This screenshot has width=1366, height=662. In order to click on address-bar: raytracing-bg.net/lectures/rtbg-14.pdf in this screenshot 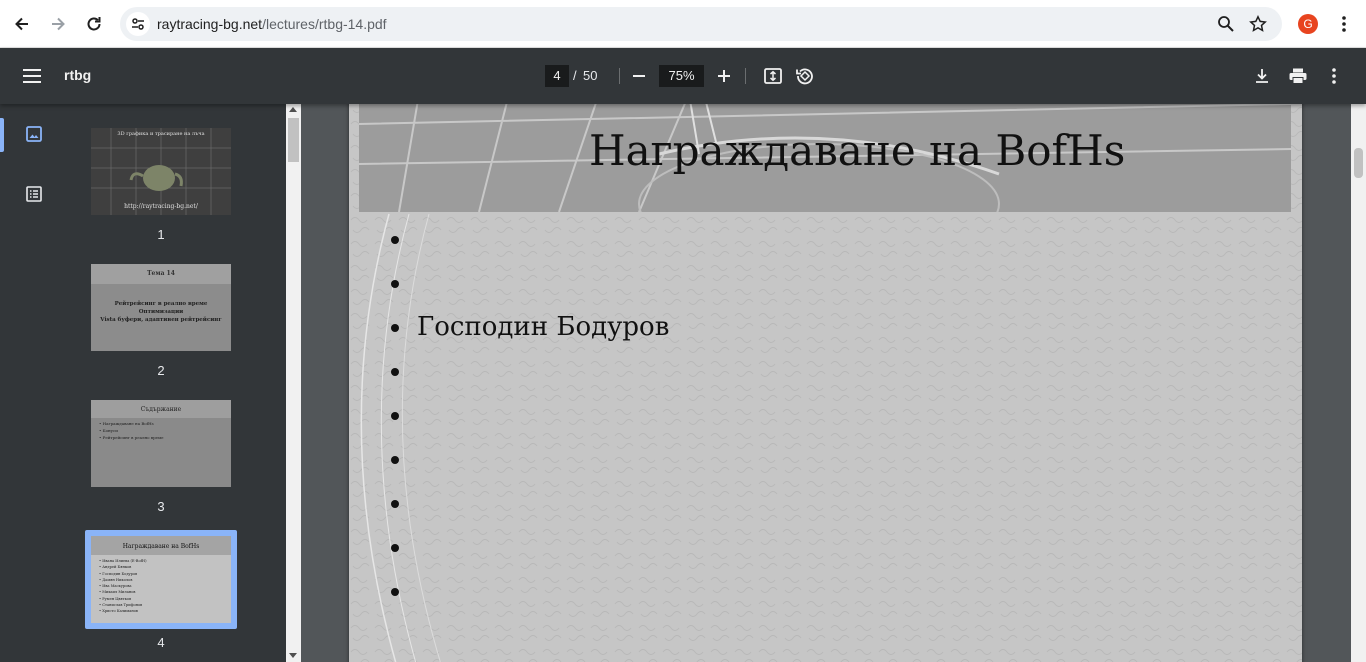, I will do `click(701, 24)`.